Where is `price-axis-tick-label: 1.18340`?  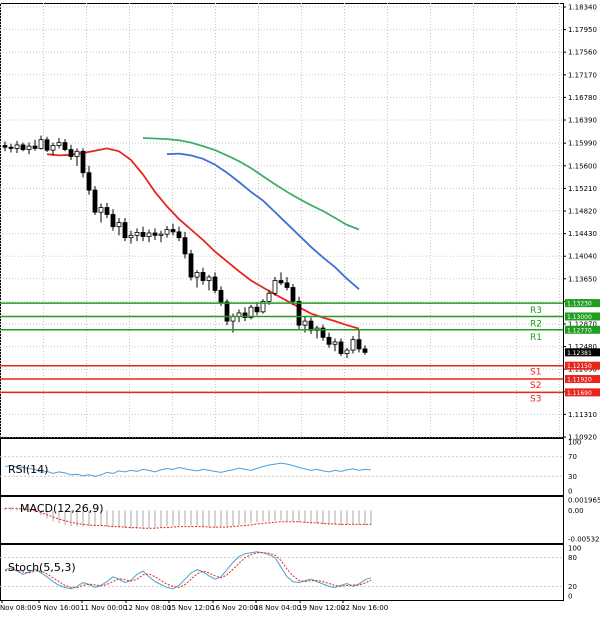
price-axis-tick-label: 1.18340 is located at coordinates (582, 8).